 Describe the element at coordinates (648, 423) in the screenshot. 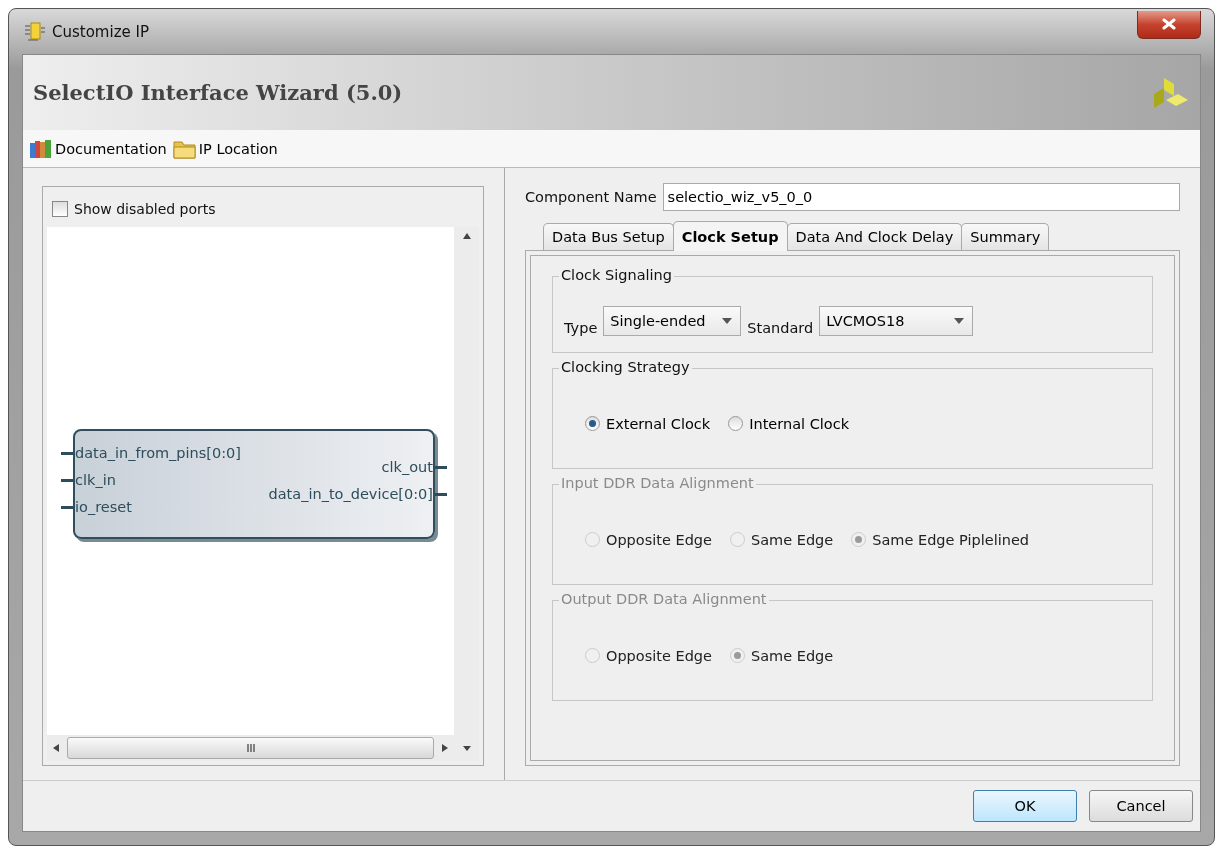

I see `radio-option: External Clock` at that location.